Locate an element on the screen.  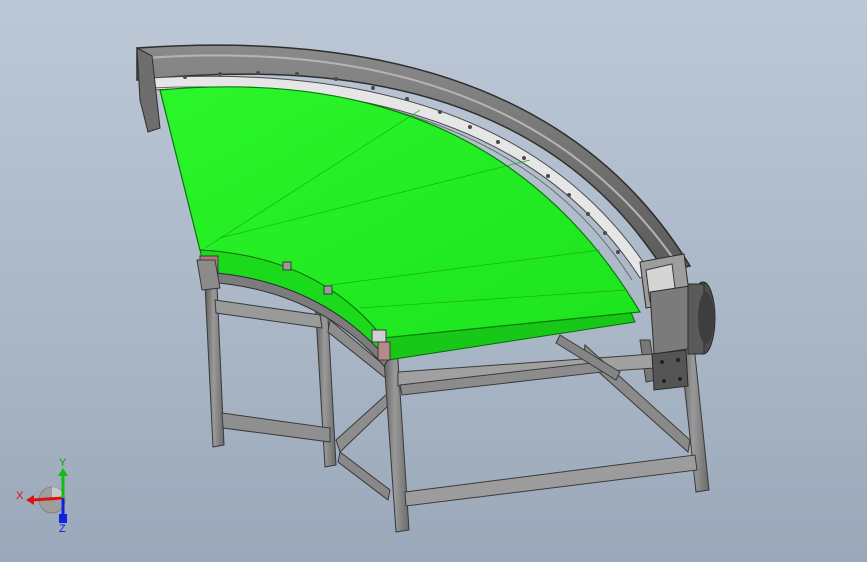
y-axis-label: Y is located at coordinates (63, 463).